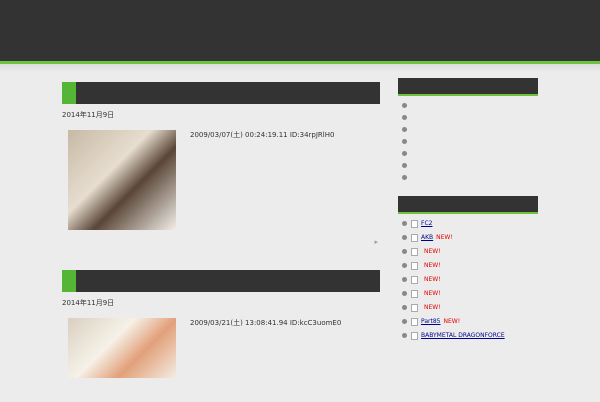 The image size is (600, 402). I want to click on read-more: ▸, so click(221, 242).